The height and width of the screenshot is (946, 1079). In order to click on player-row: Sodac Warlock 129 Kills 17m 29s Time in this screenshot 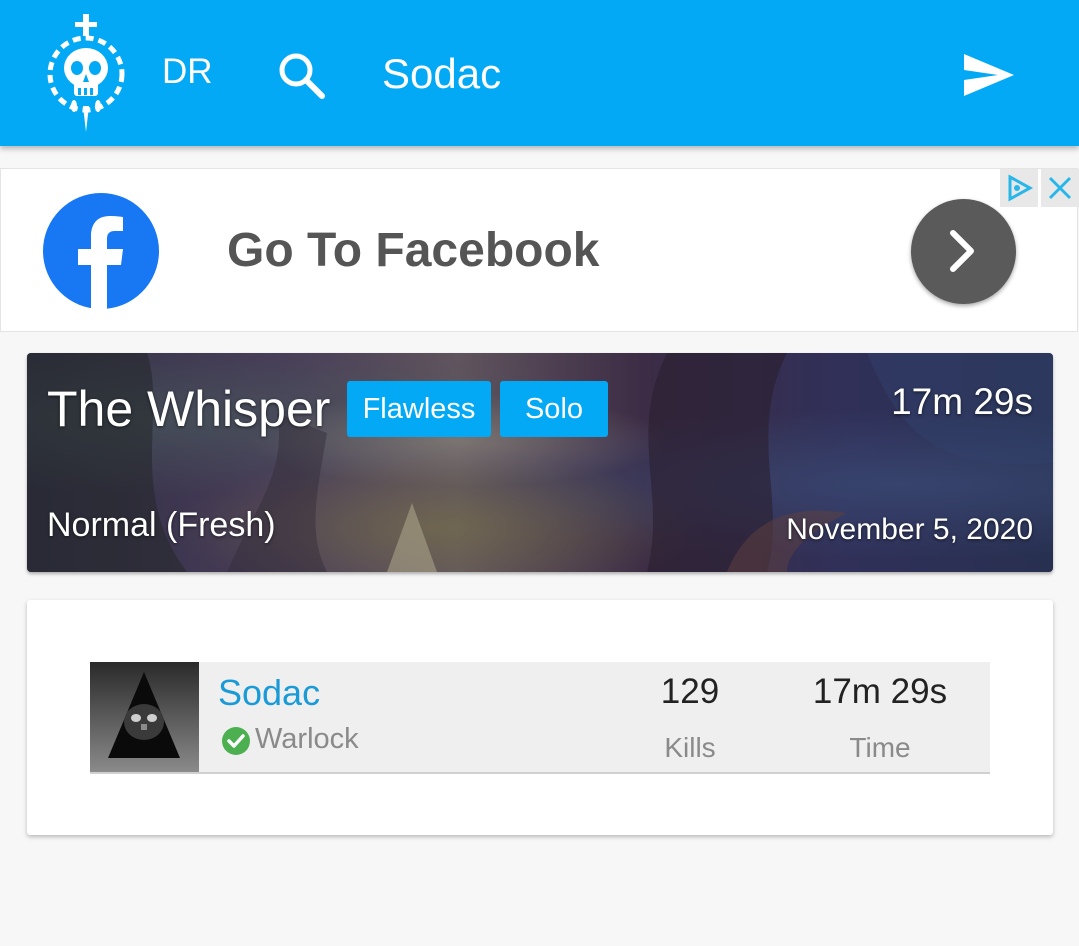, I will do `click(540, 718)`.